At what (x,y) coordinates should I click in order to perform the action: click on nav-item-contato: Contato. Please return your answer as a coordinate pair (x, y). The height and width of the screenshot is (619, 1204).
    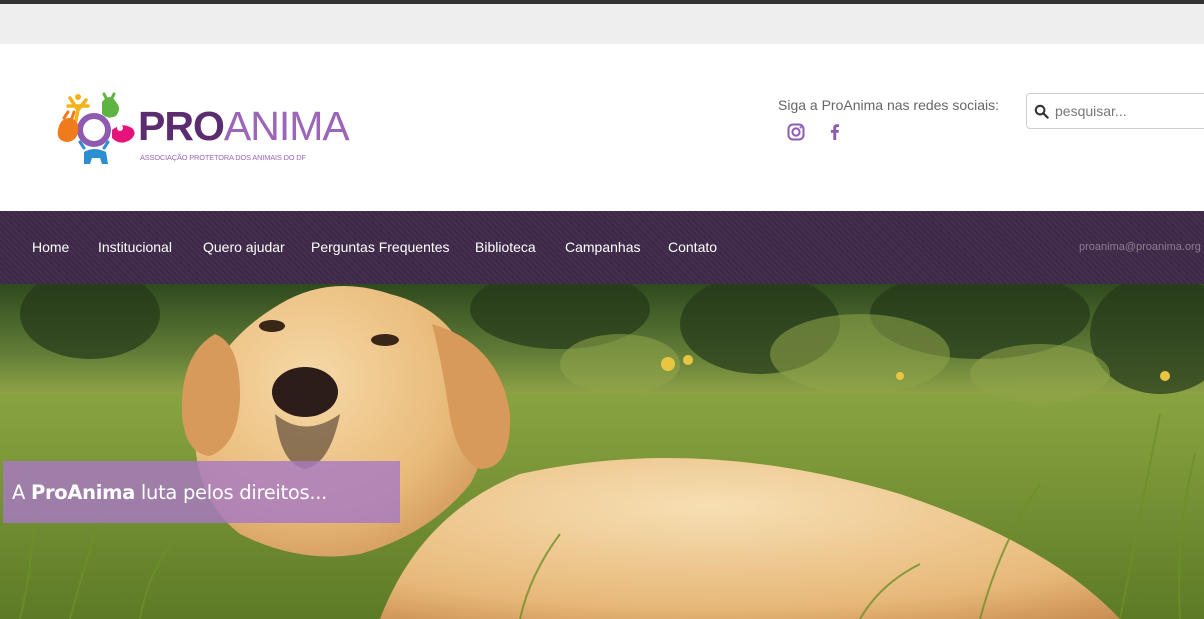
    Looking at the image, I should click on (692, 247).